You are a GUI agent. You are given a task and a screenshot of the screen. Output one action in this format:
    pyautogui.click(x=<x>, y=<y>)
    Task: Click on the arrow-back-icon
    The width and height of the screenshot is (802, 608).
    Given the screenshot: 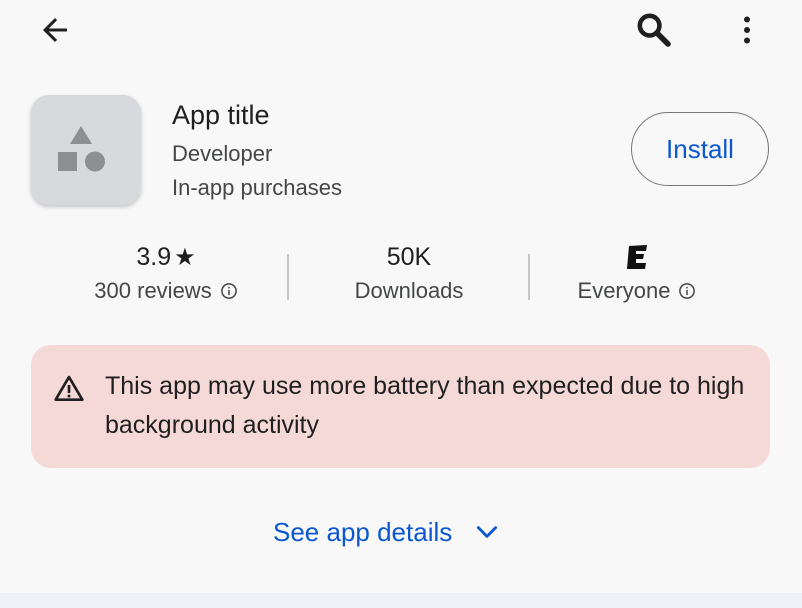 What is the action you would take?
    pyautogui.click(x=55, y=30)
    